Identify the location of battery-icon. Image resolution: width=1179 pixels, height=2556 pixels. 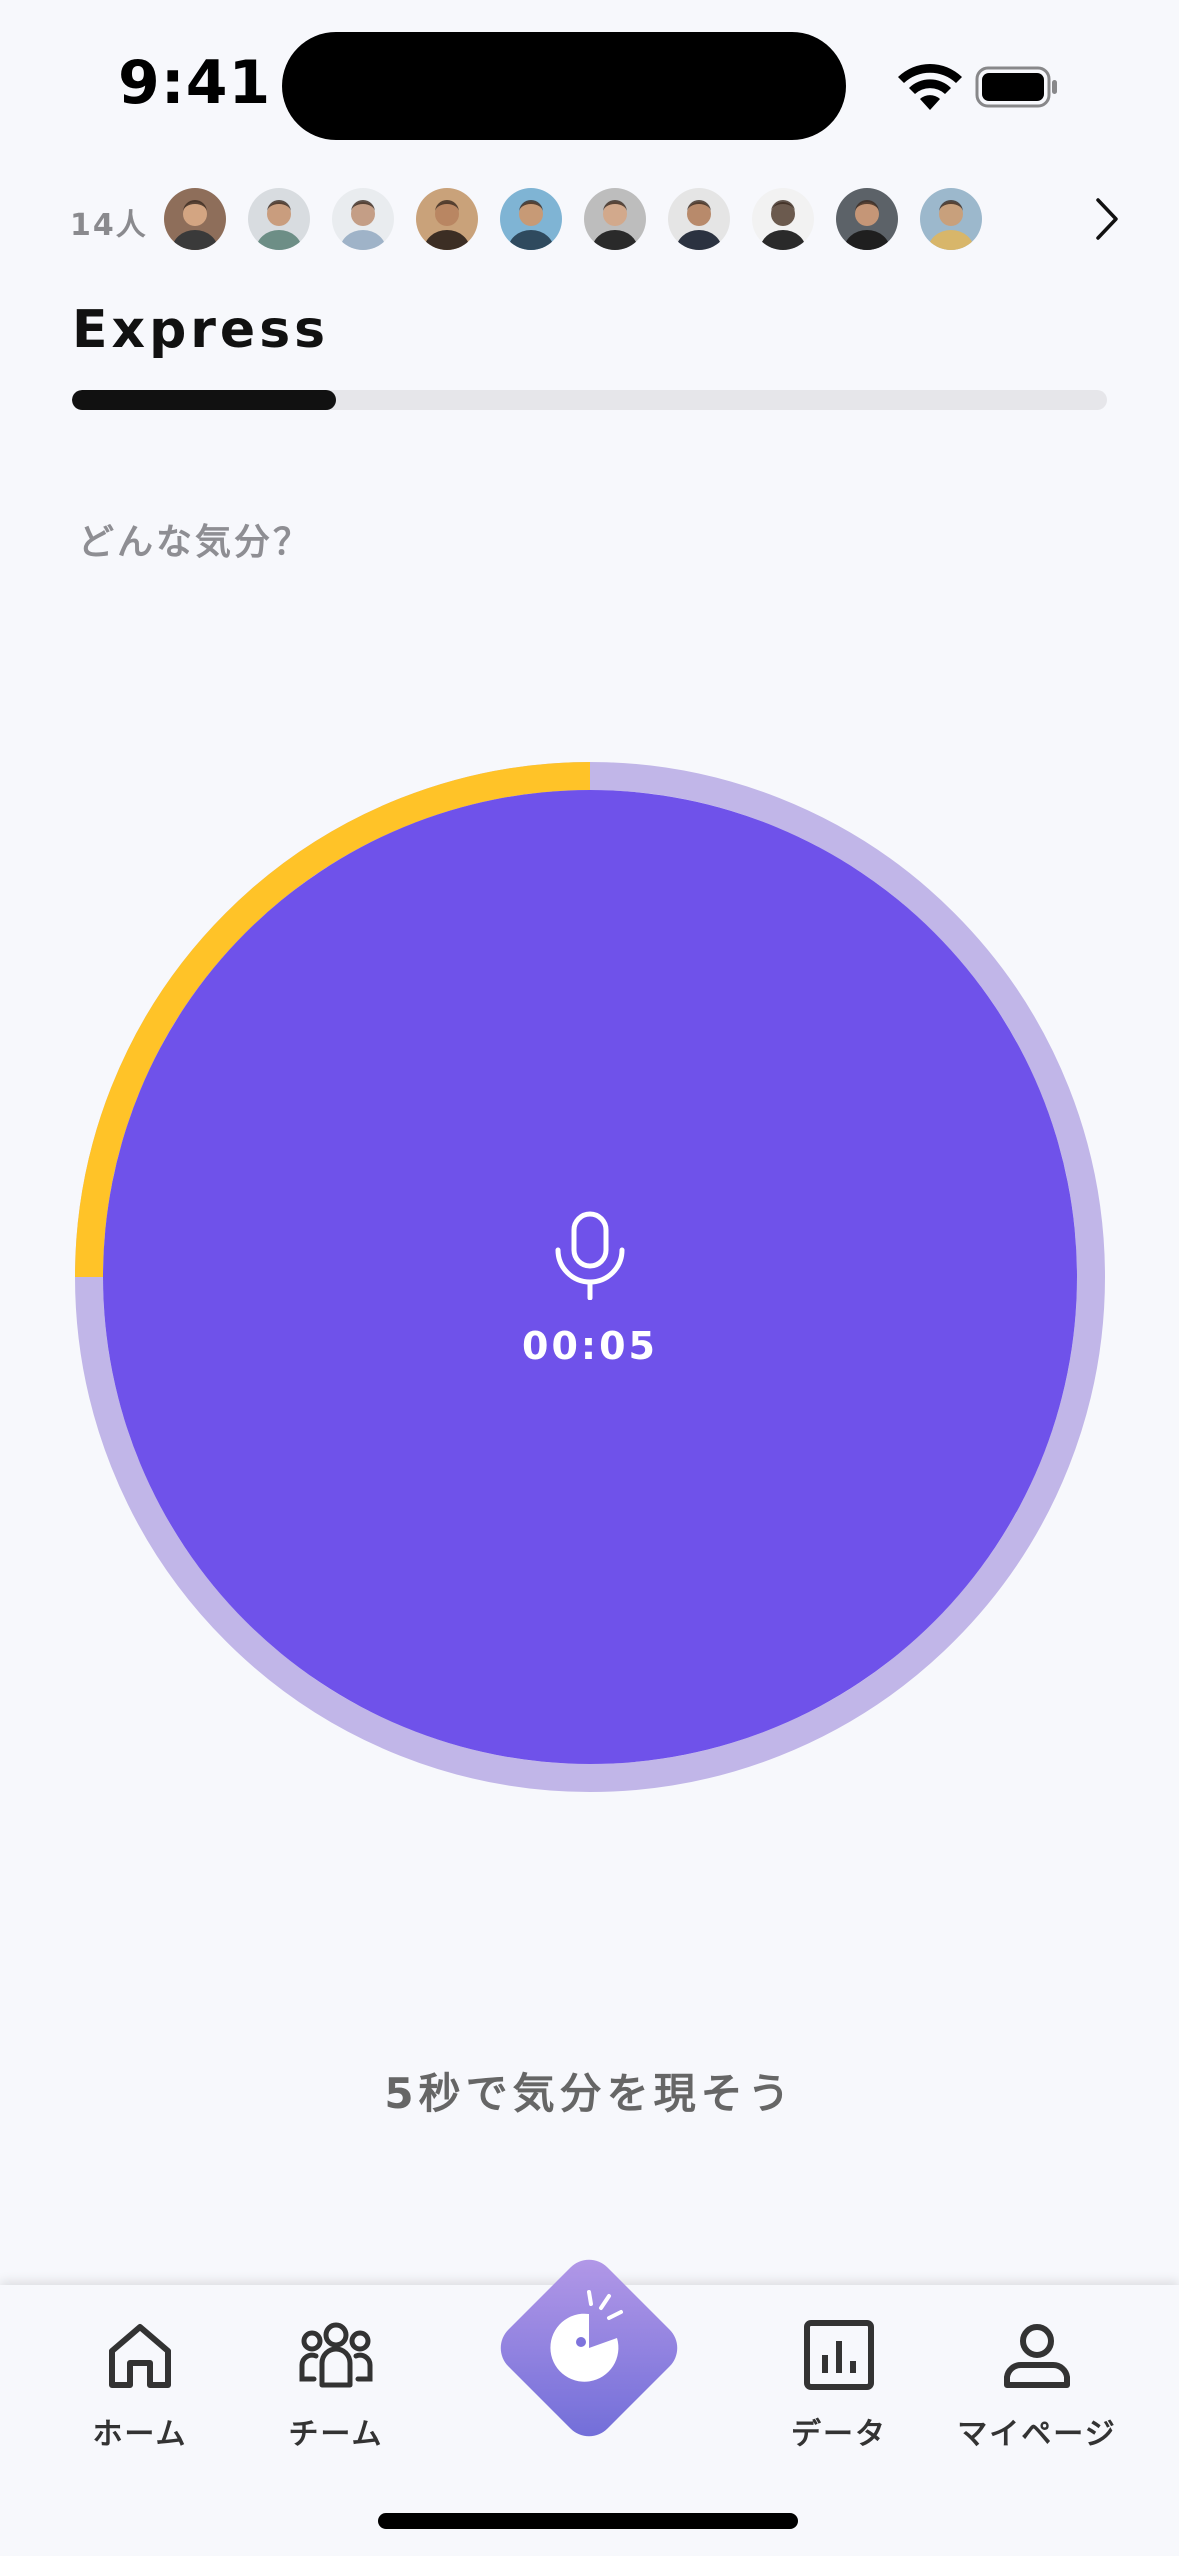
(1016, 87).